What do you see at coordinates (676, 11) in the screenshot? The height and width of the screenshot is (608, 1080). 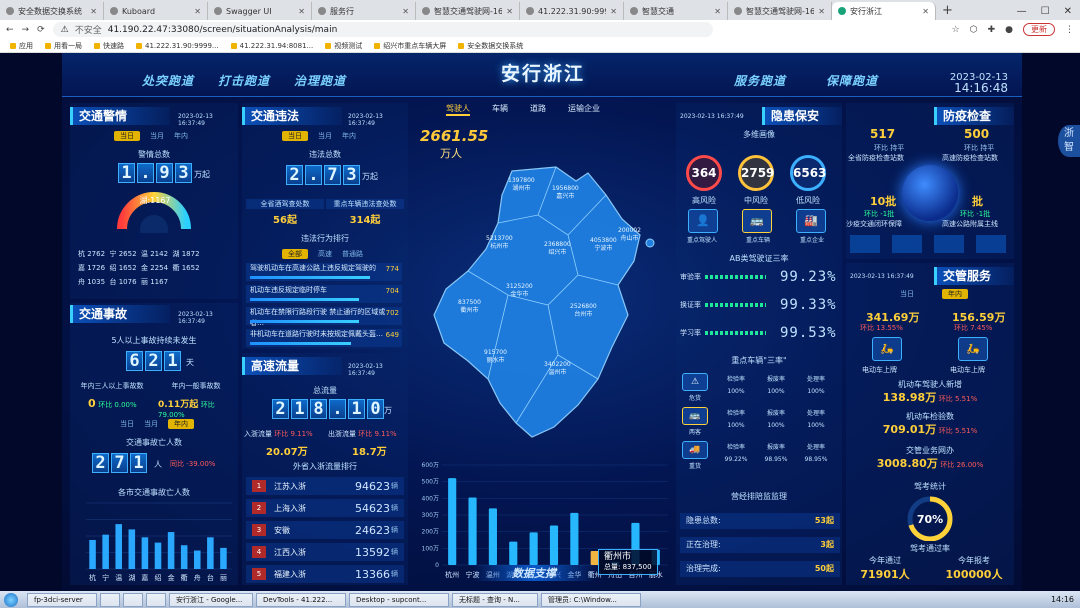 I see `browser-tab: 智慧交通 ✕` at bounding box center [676, 11].